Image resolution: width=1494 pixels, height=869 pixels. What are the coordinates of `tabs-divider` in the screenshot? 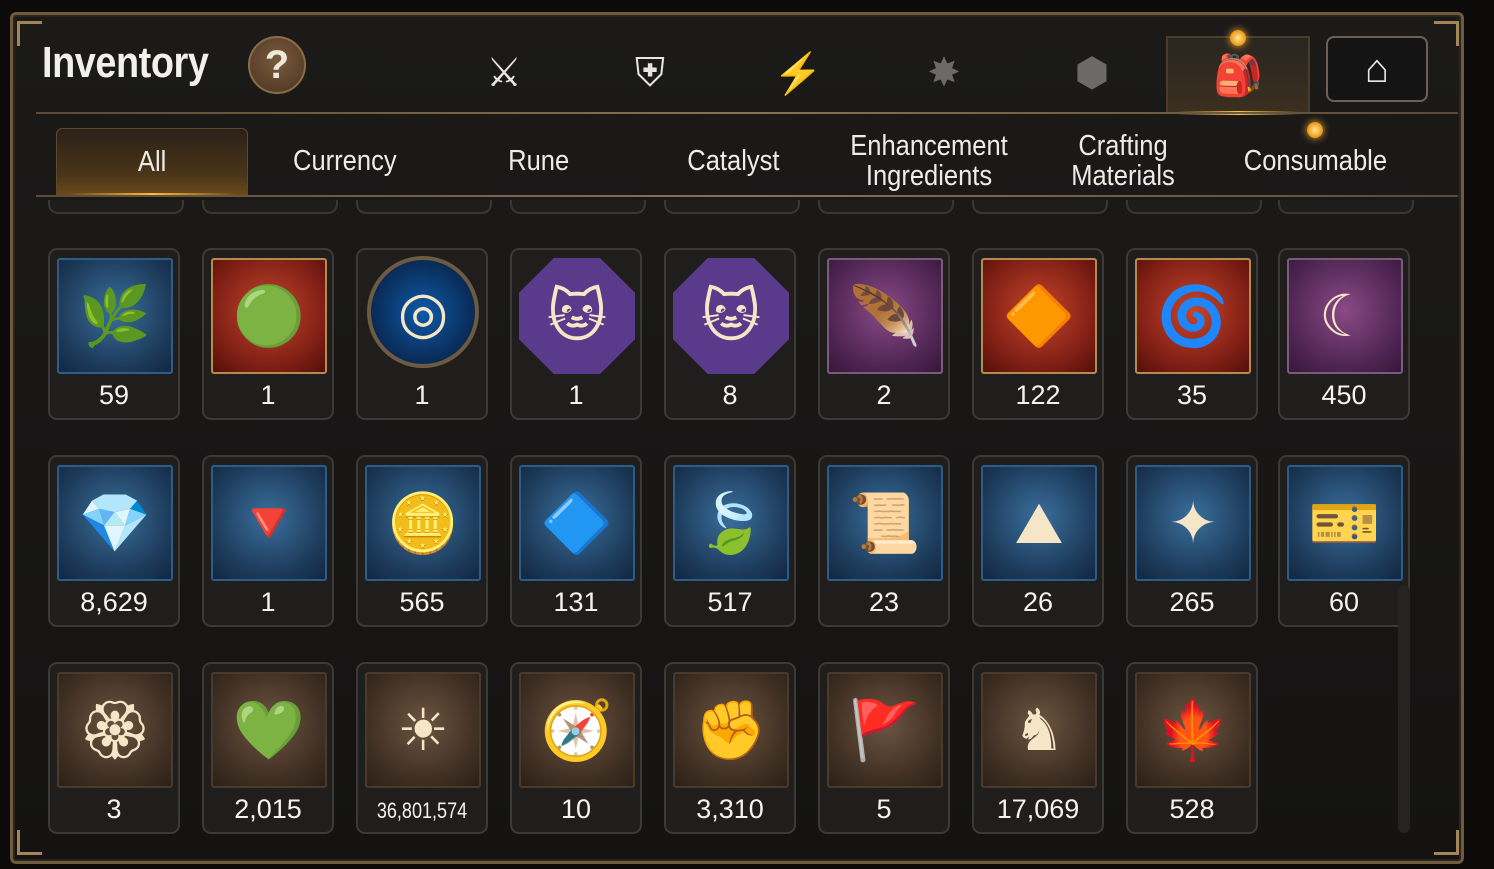 It's located at (747, 196).